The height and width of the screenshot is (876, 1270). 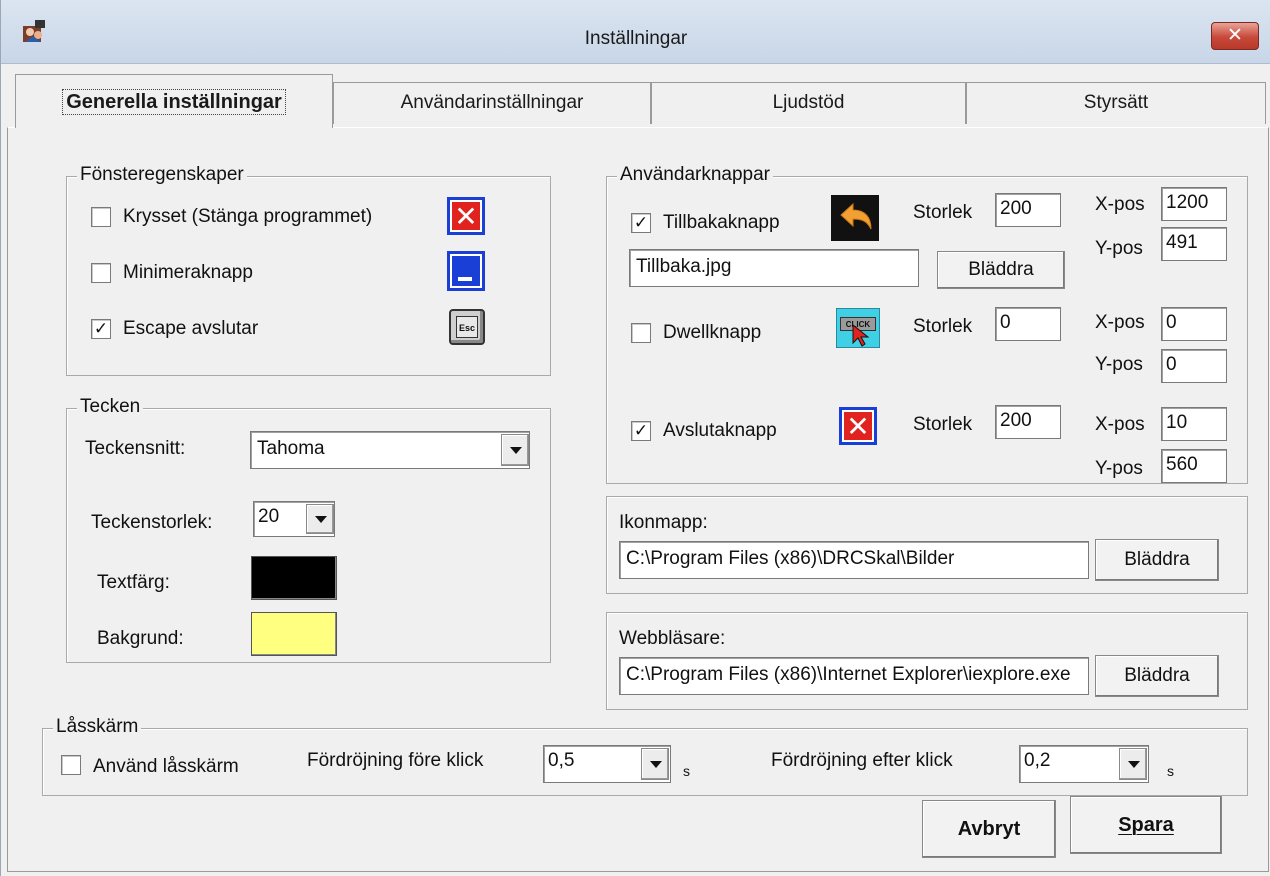 I want to click on back-button-label: Tillbakaknapp, so click(x=721, y=222).